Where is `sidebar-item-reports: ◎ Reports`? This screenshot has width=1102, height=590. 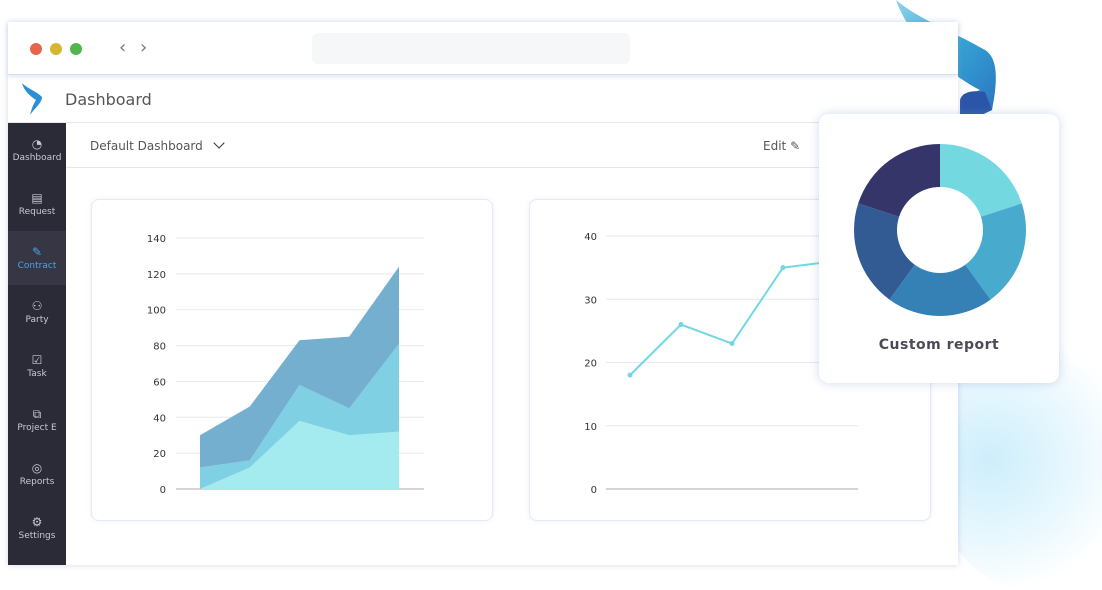 sidebar-item-reports: ◎ Reports is located at coordinates (37, 474).